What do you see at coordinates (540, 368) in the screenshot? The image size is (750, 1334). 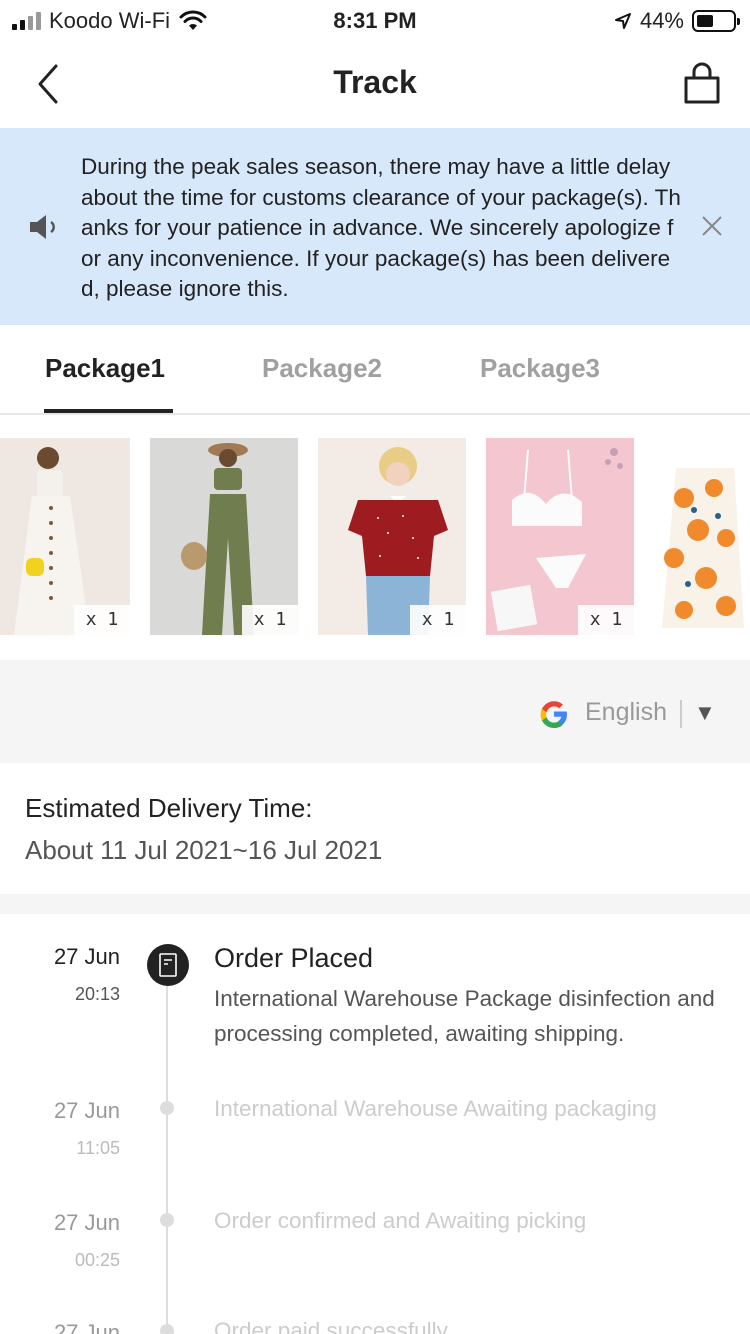 I see `tab-package3: Package3` at bounding box center [540, 368].